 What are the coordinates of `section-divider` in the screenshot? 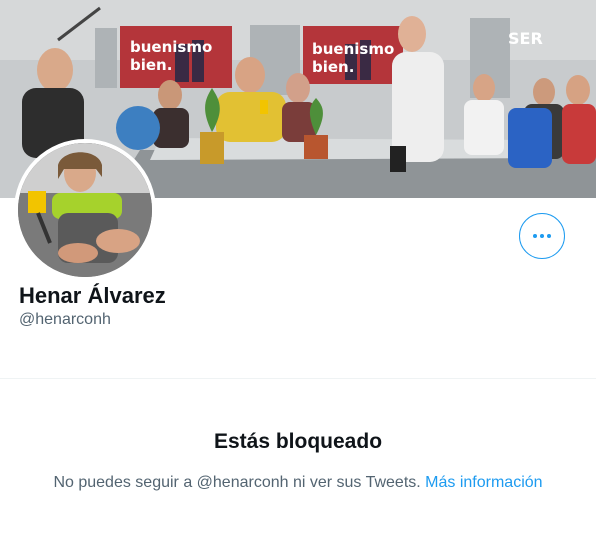 It's located at (298, 378).